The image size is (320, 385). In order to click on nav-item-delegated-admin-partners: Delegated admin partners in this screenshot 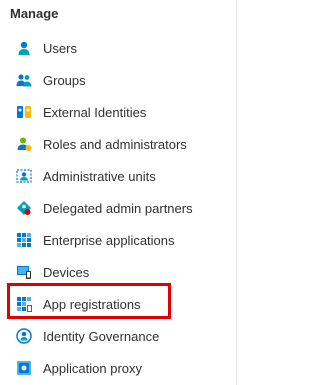, I will do `click(118, 208)`.